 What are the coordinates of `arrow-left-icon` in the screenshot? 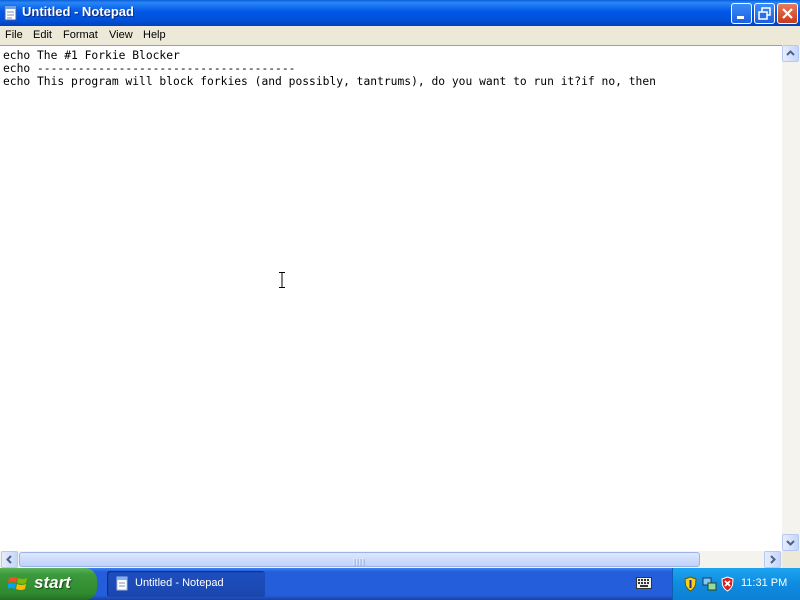 It's located at (9, 559).